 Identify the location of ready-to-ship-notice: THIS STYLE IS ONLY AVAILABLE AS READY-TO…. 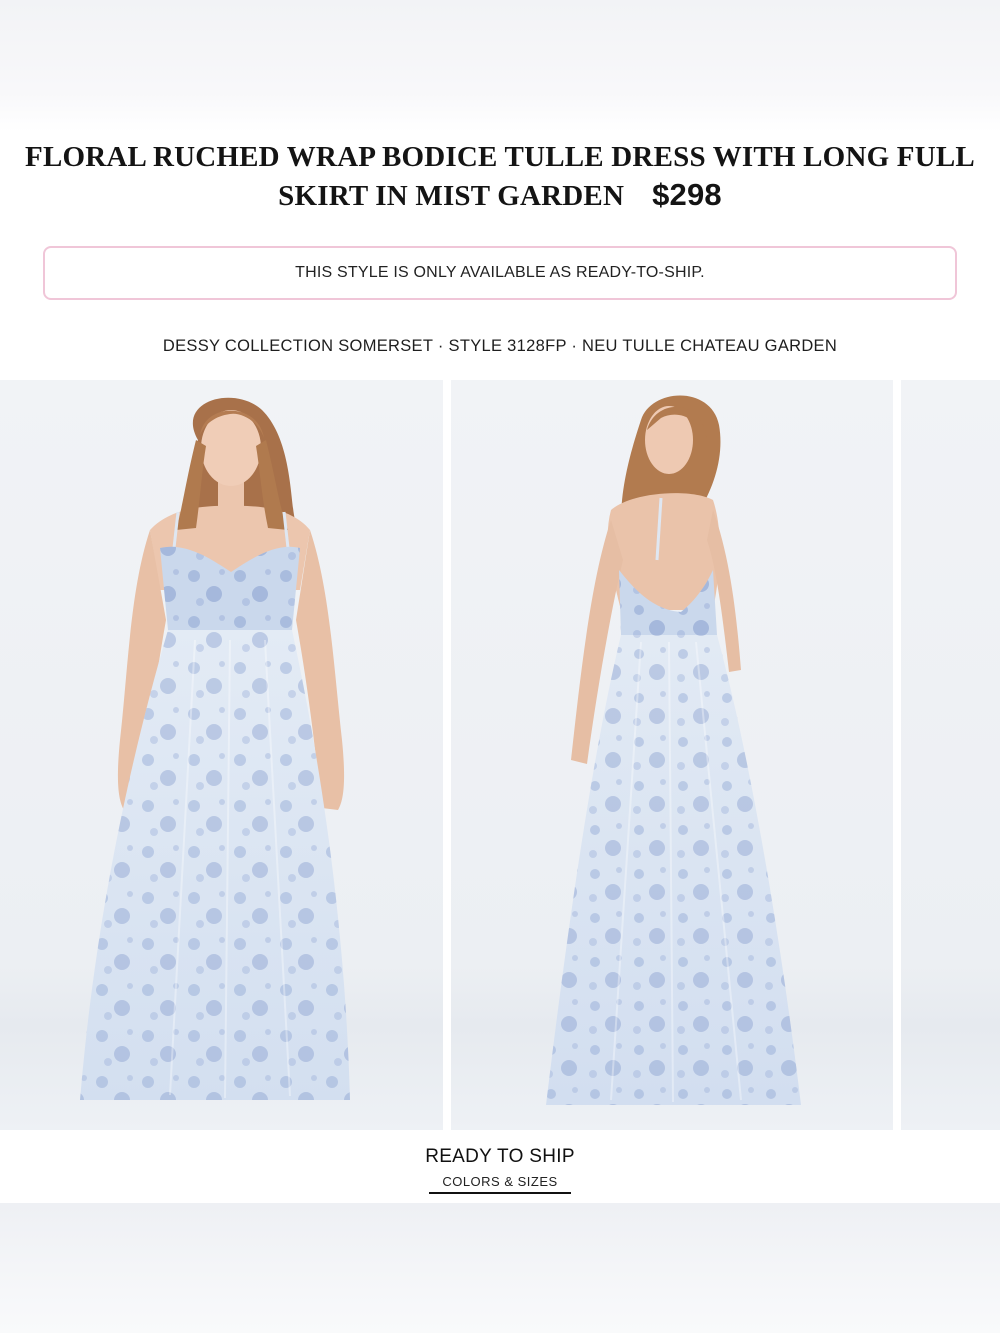
(500, 273).